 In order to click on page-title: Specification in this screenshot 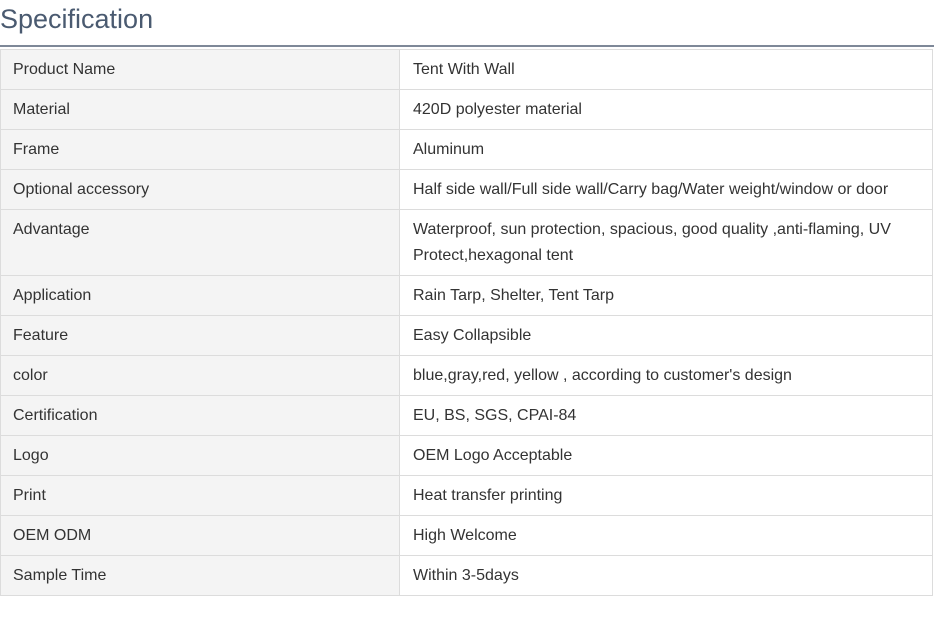, I will do `click(77, 19)`.